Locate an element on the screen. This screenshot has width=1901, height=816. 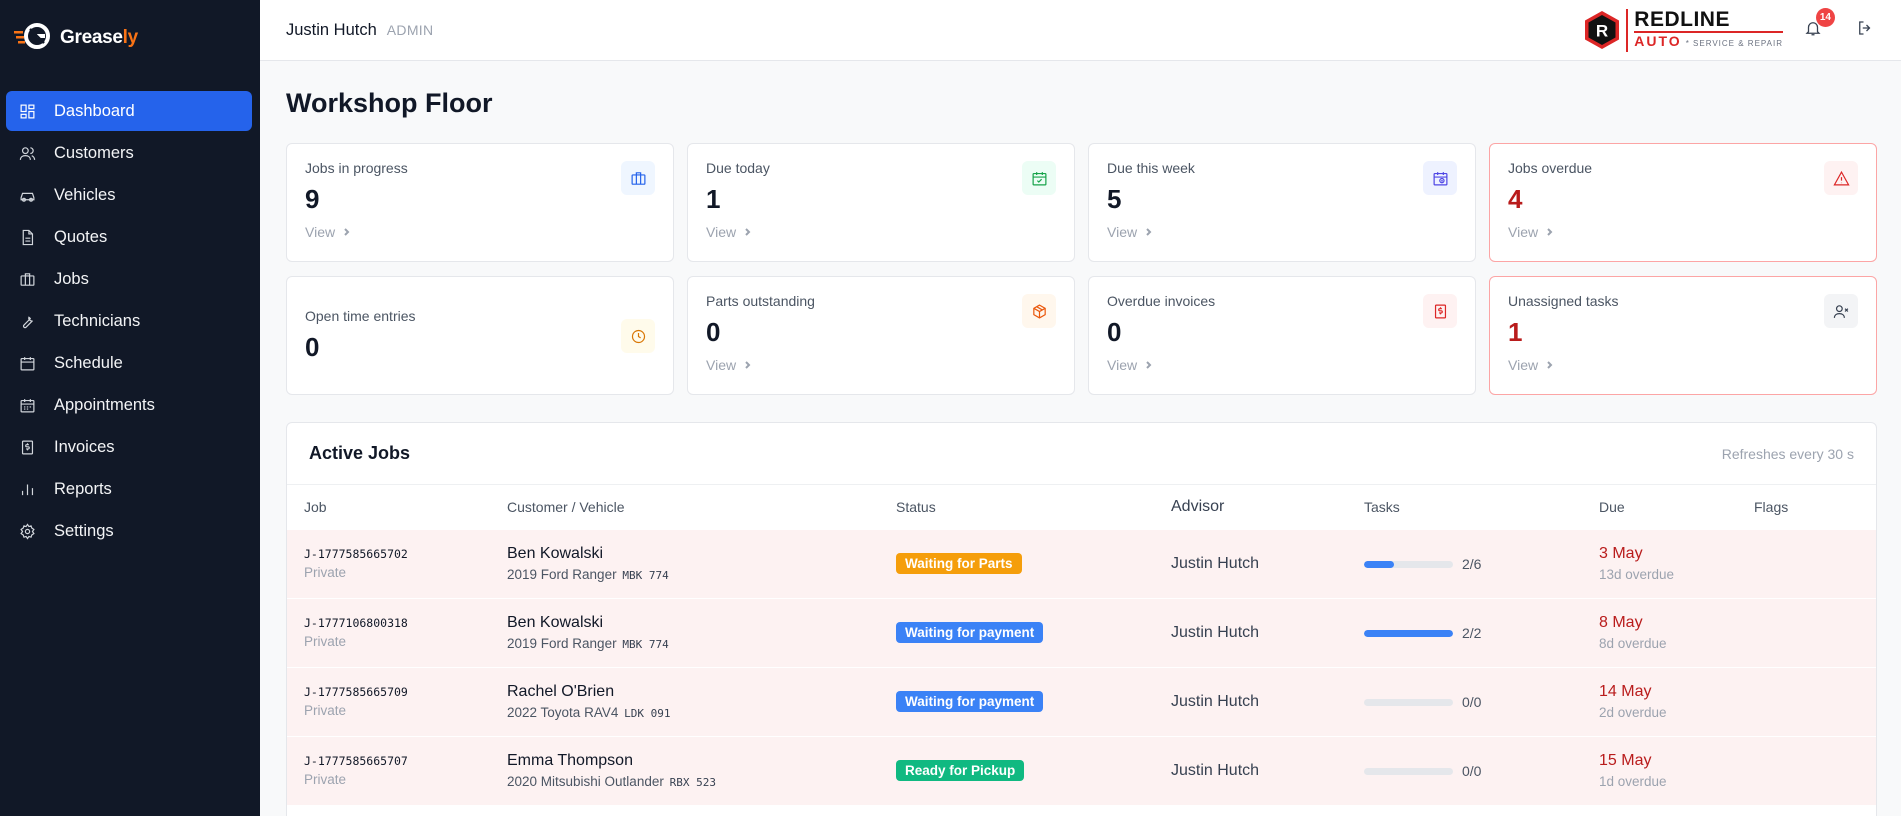
column-header-tasks: Tasks is located at coordinates (1481, 507).